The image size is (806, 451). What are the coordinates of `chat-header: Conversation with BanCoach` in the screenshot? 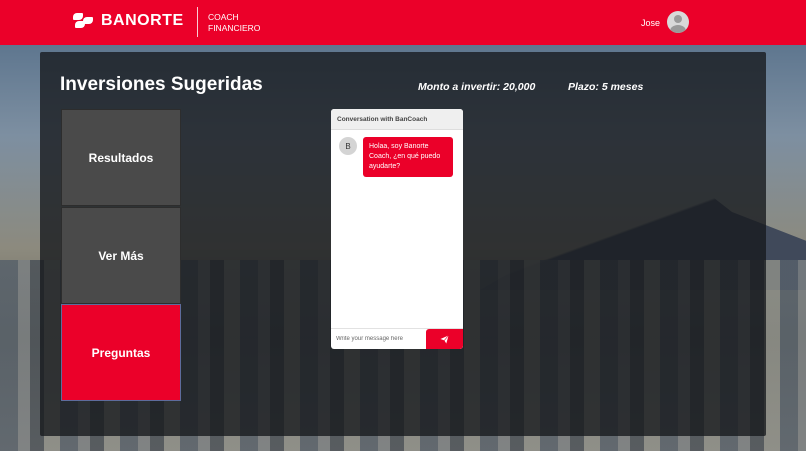 It's located at (397, 119).